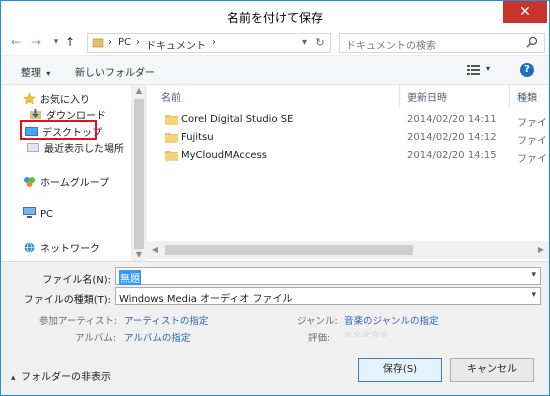  I want to click on window-title: 名前を付けて保存, so click(274, 18).